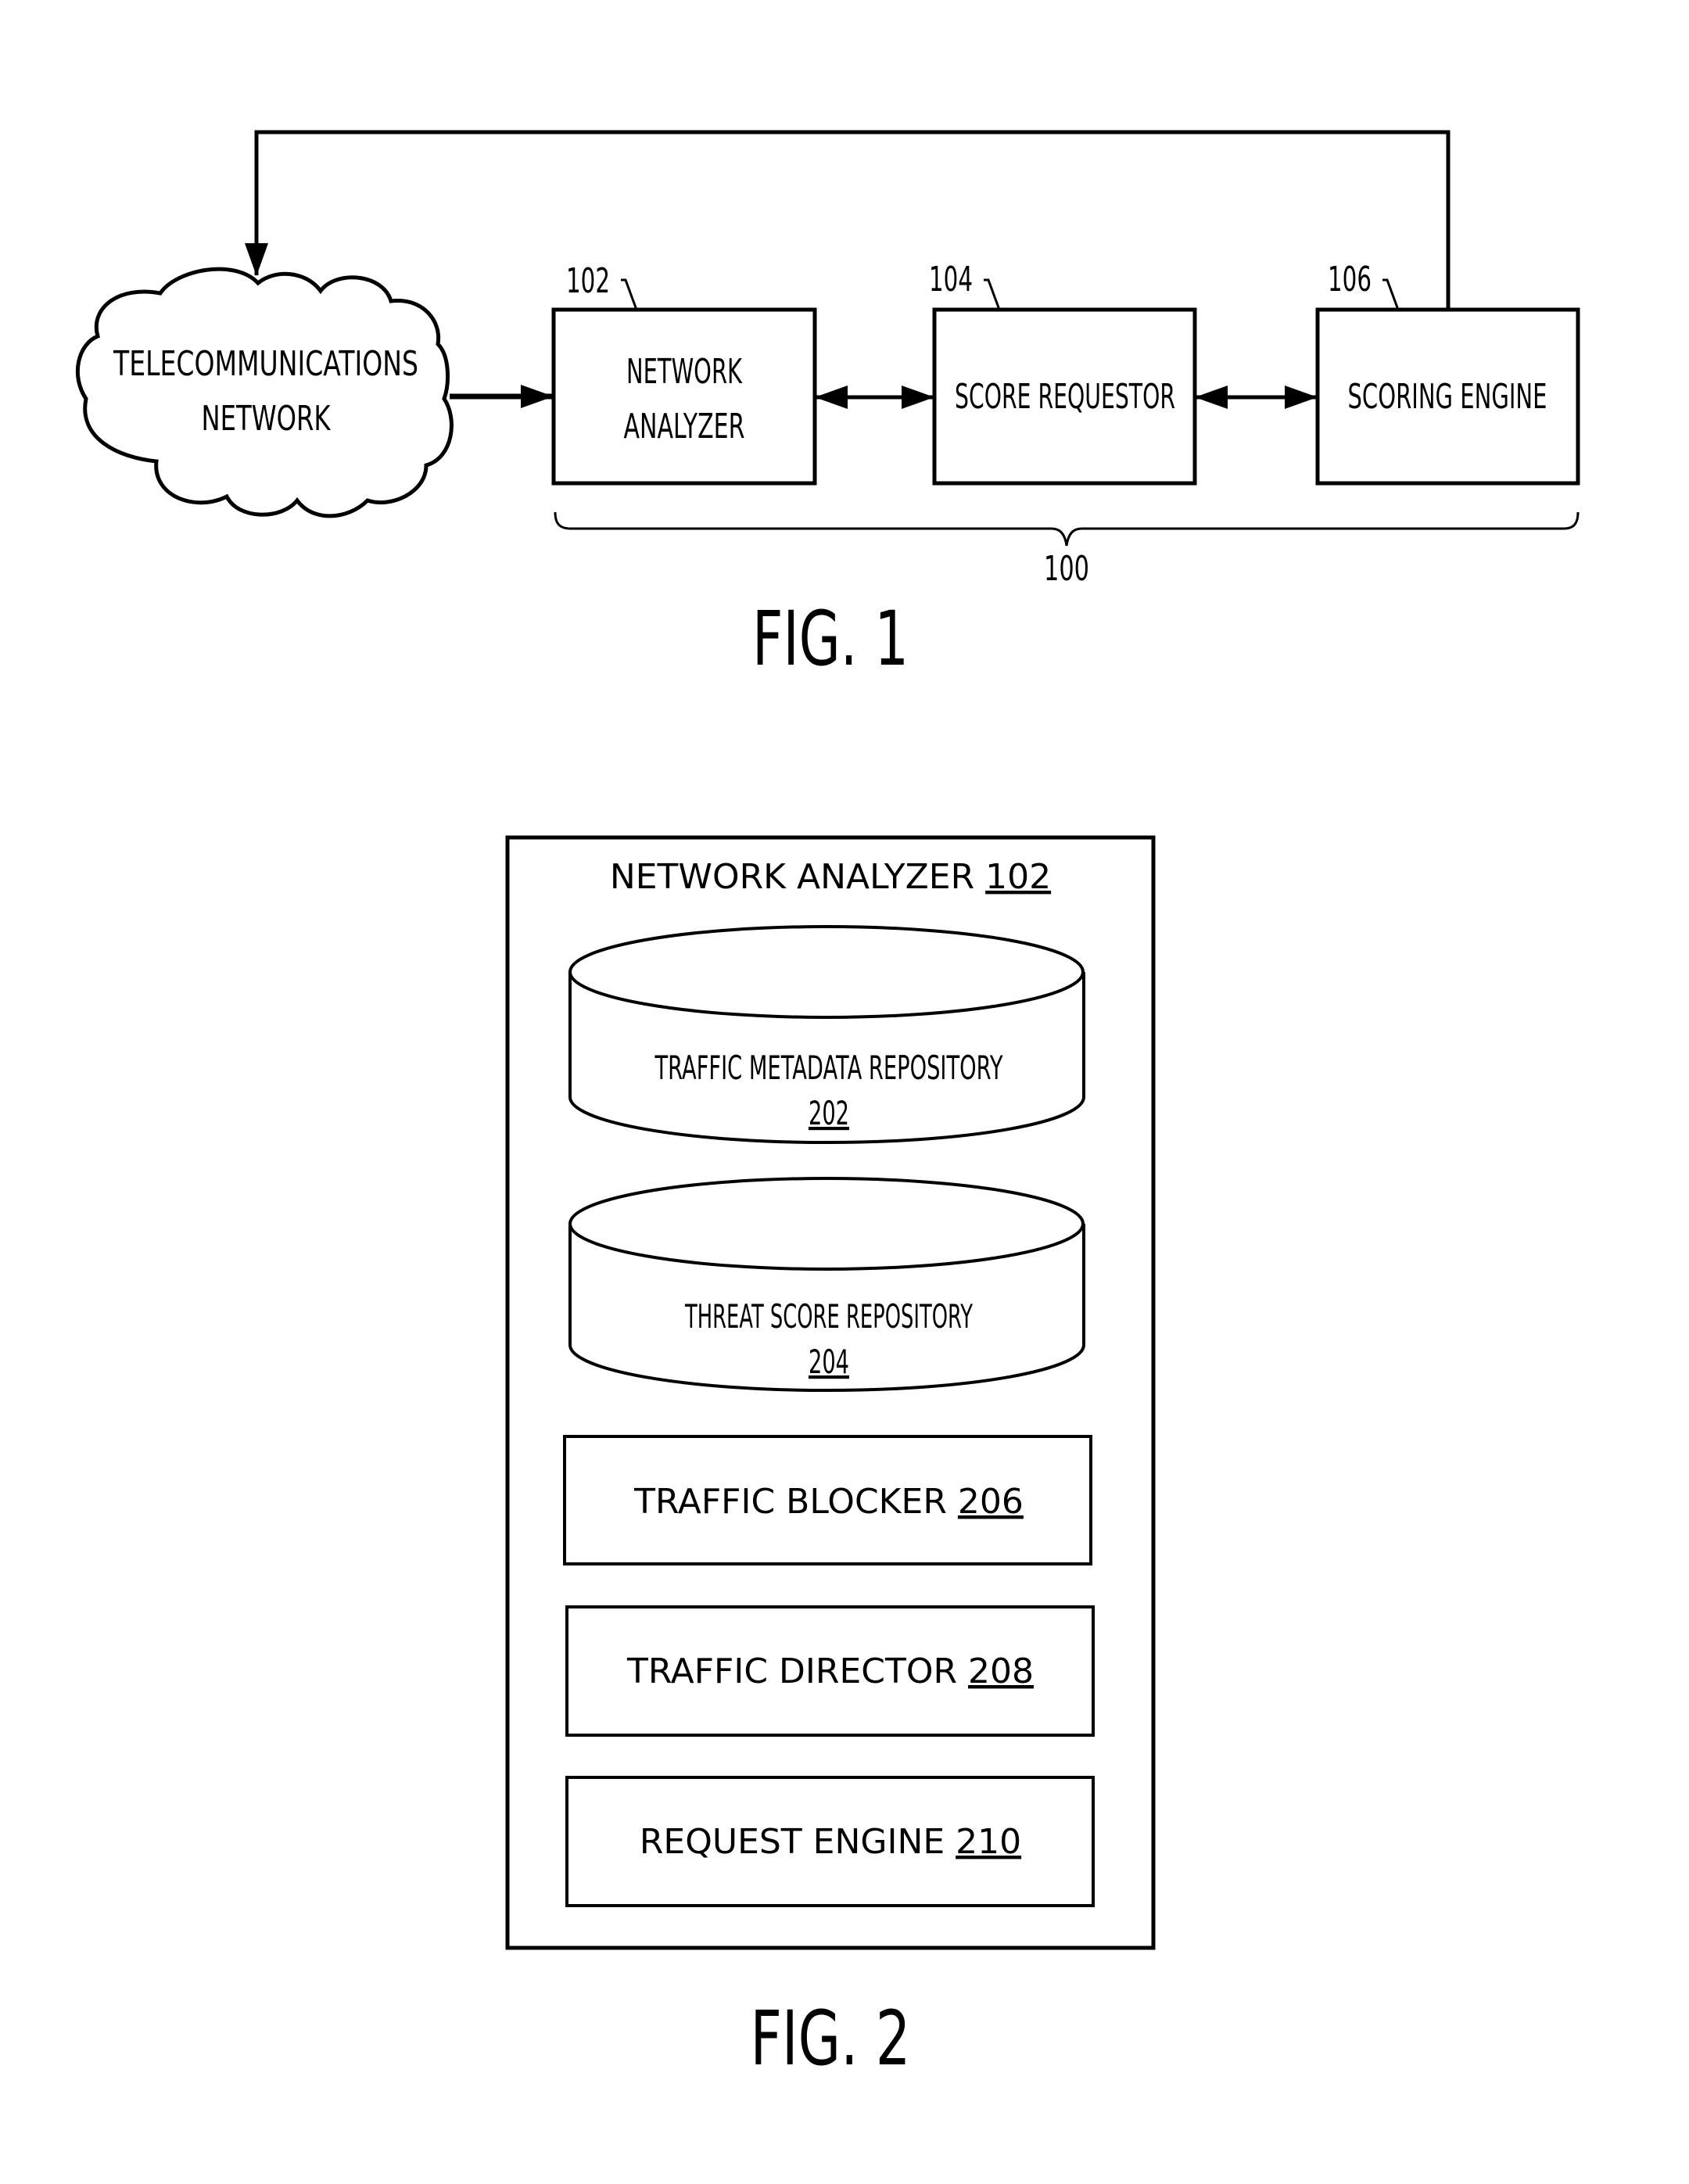  I want to click on cloud-label-line1: TELECOMMUNICATIONS, so click(265, 364).